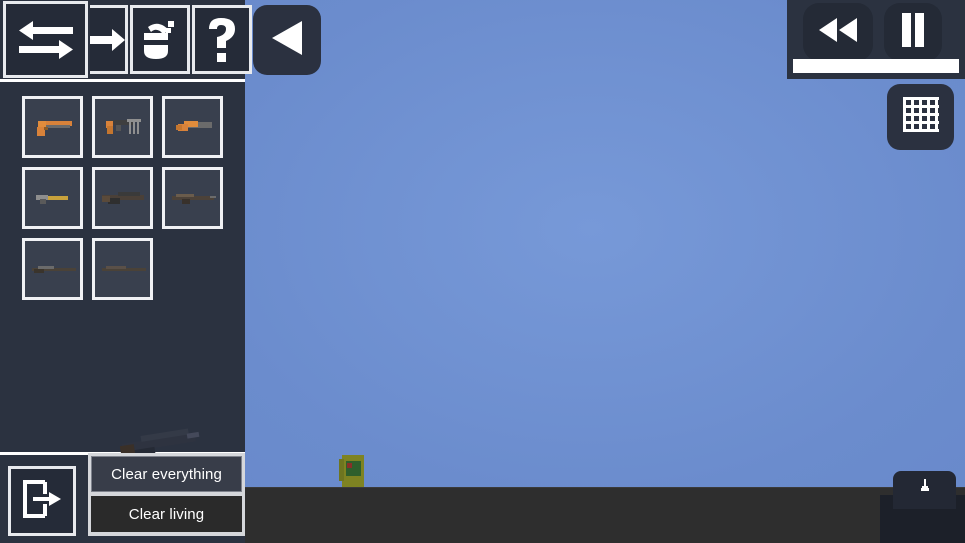 The image size is (965, 543). I want to click on inventory-slot-long-rifle, so click(122, 269).